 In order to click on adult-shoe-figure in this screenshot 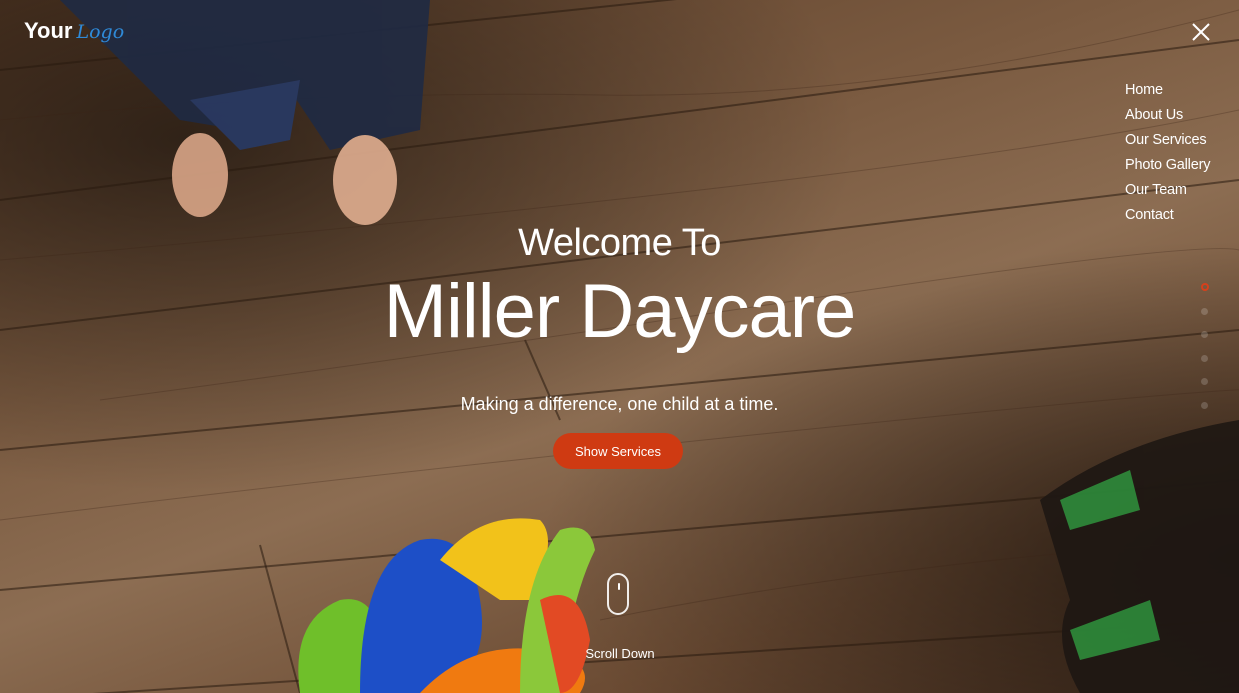, I will do `click(1139, 556)`.